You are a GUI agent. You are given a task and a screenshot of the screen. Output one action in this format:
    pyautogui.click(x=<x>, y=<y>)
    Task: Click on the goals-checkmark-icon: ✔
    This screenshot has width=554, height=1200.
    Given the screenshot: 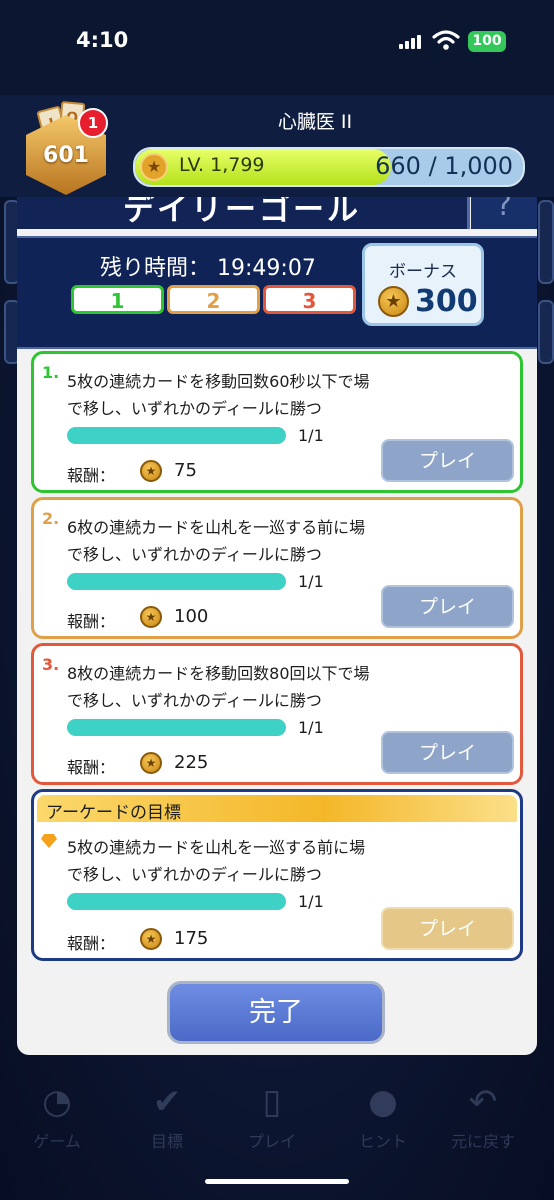 What is the action you would take?
    pyautogui.click(x=167, y=1102)
    